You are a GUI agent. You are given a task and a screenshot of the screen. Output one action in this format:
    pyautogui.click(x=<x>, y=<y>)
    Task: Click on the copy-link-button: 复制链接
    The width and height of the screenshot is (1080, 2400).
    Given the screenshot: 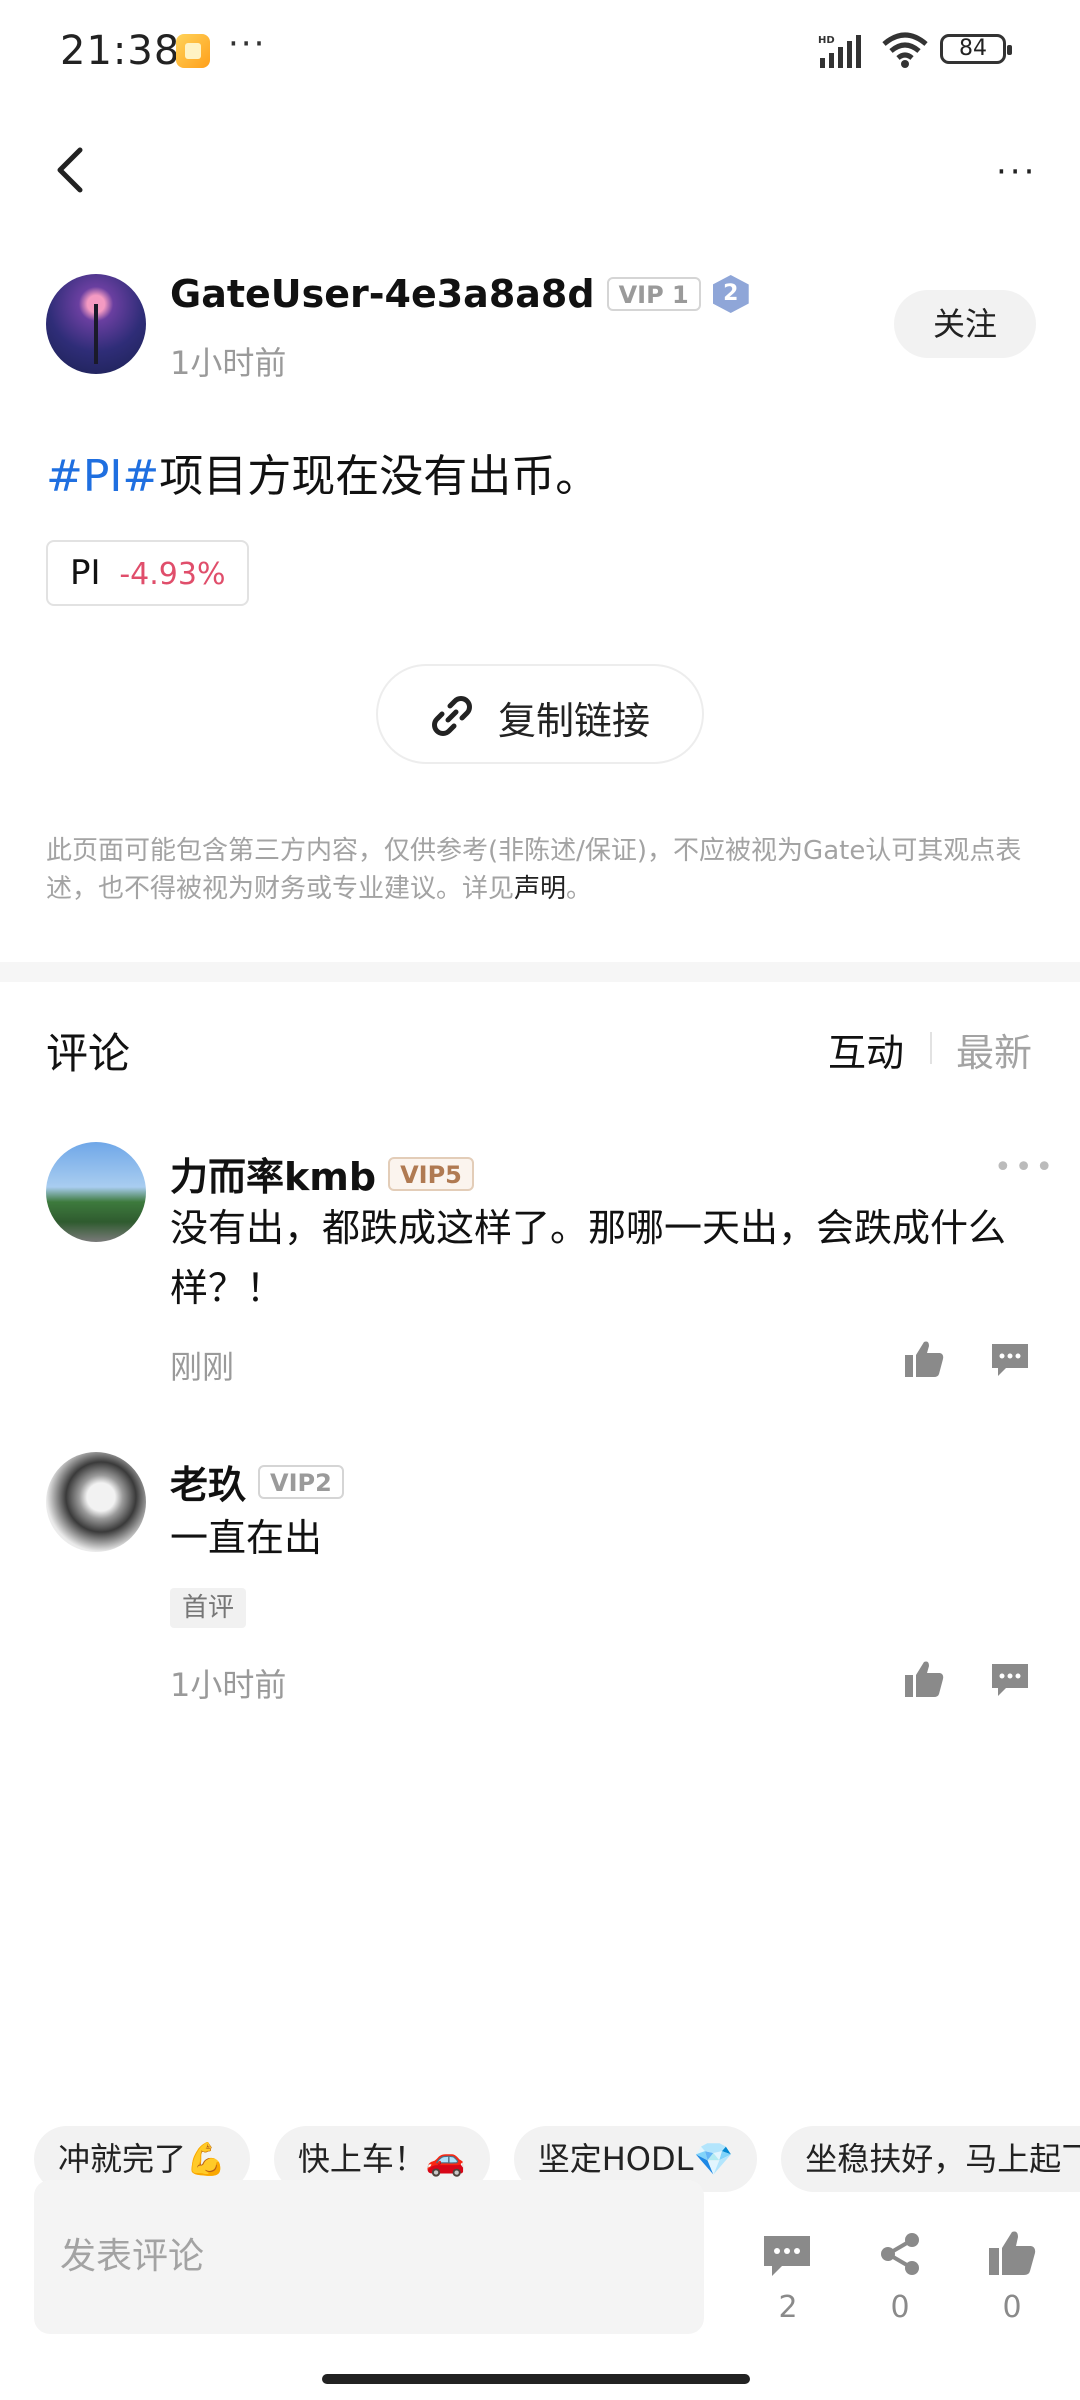 What is the action you would take?
    pyautogui.click(x=540, y=714)
    